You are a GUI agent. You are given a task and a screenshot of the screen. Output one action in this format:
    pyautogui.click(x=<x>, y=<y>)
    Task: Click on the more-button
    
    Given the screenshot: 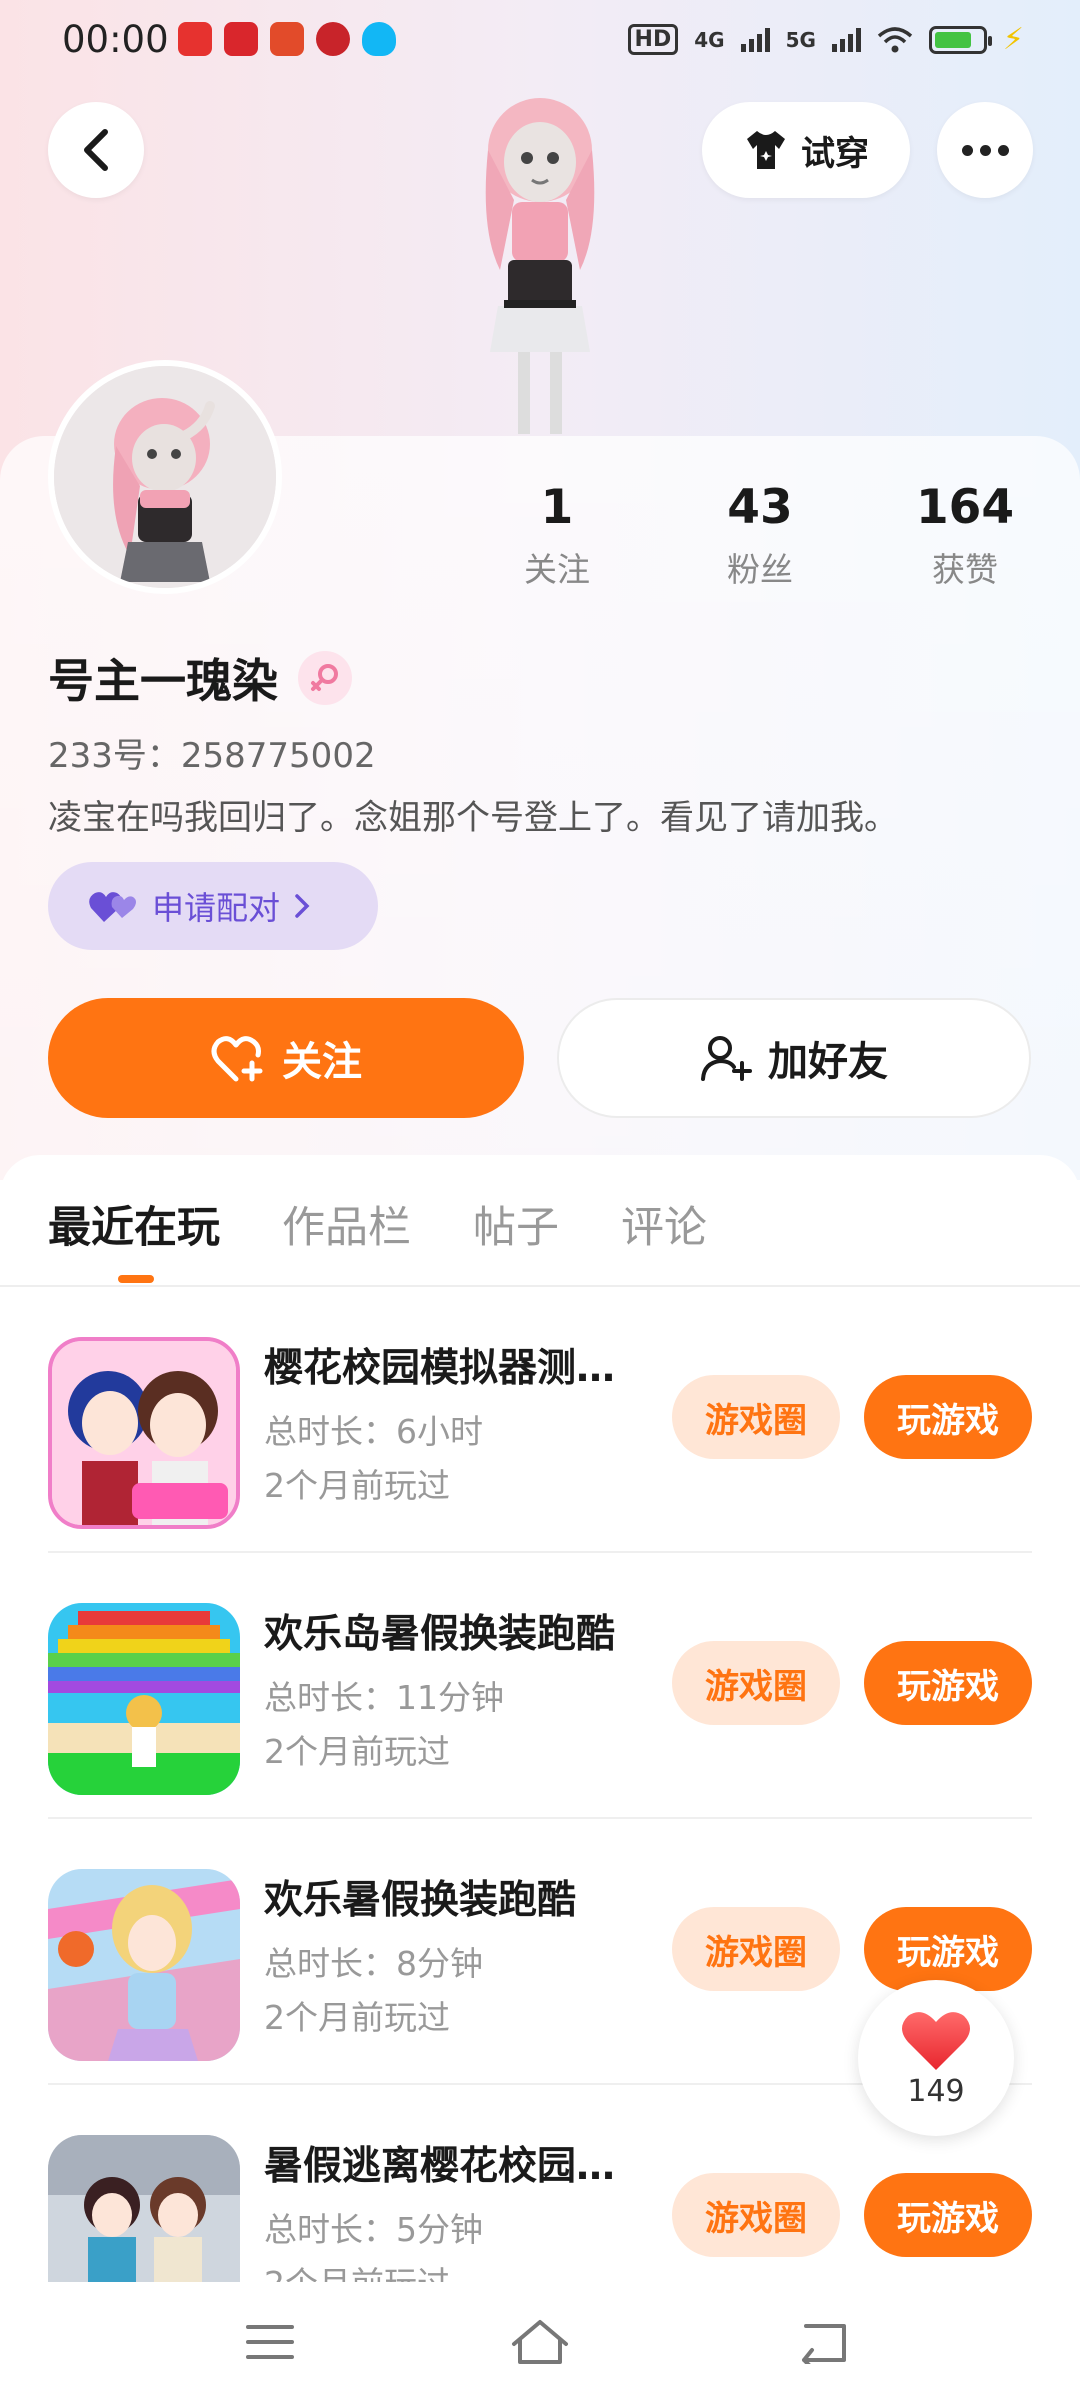 What is the action you would take?
    pyautogui.click(x=985, y=150)
    